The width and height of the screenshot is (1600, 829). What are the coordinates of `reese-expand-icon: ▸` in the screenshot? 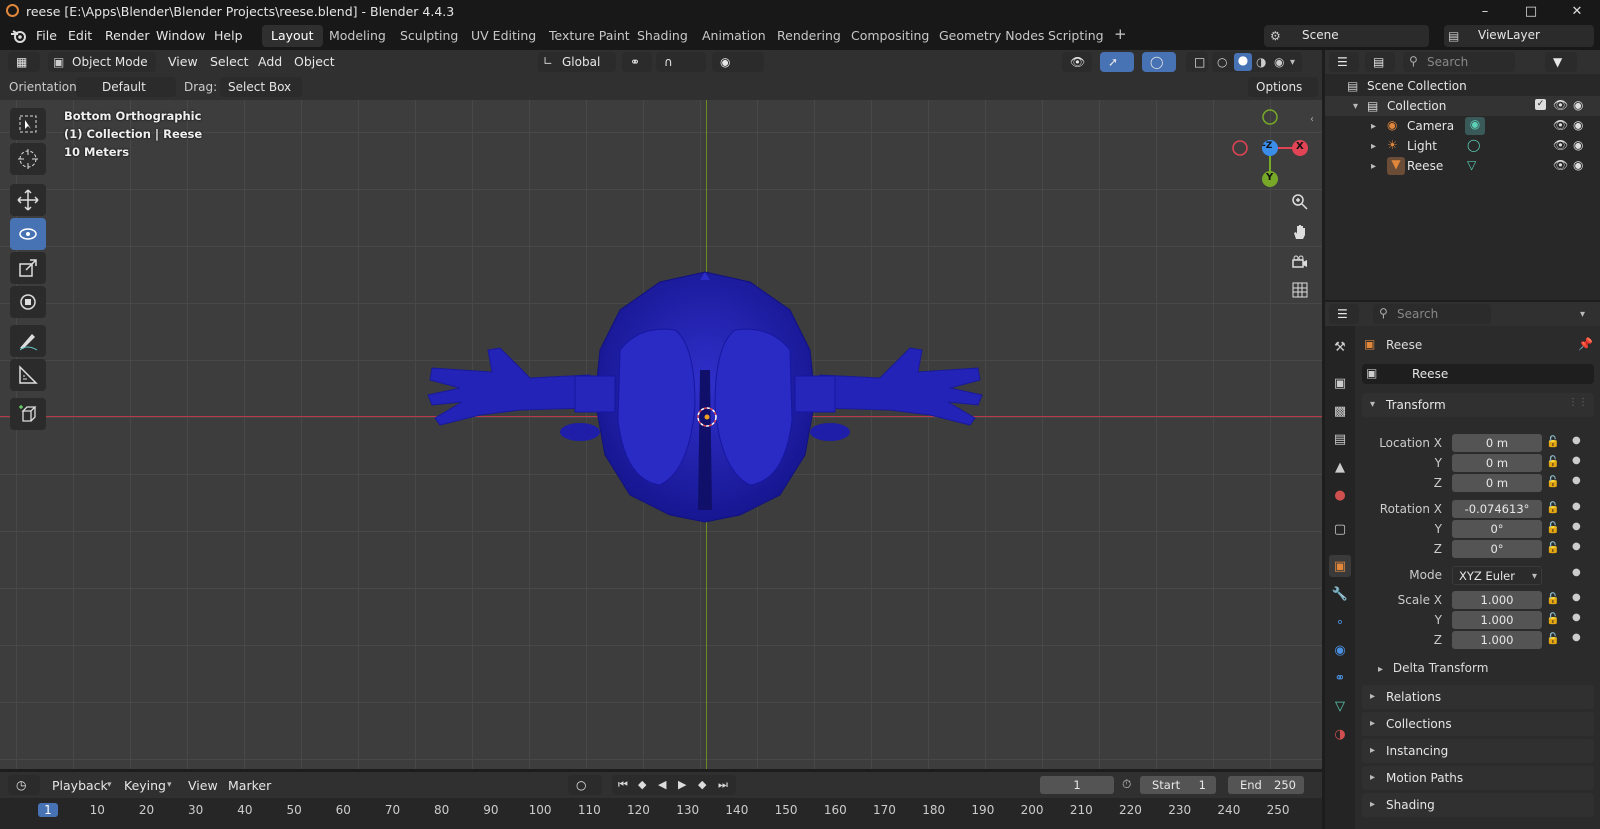 It's located at (1373, 166).